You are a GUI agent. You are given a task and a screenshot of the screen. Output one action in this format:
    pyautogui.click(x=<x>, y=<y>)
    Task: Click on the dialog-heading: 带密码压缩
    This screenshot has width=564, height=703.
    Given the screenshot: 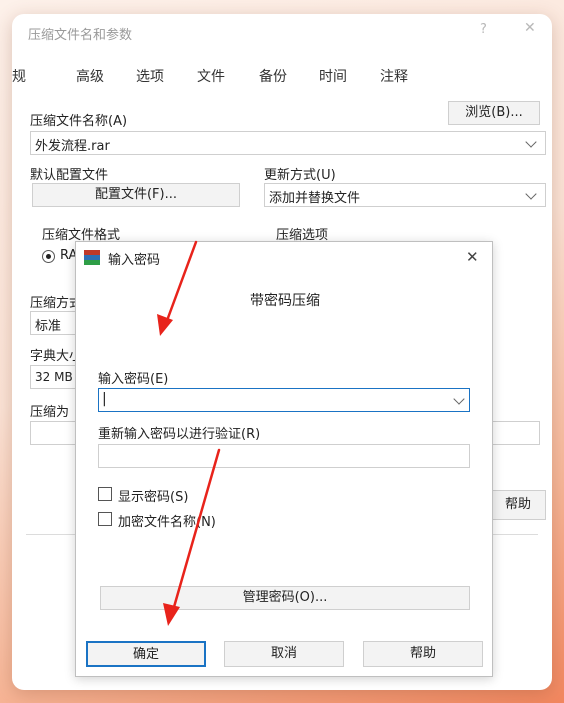 What is the action you would take?
    pyautogui.click(x=285, y=301)
    